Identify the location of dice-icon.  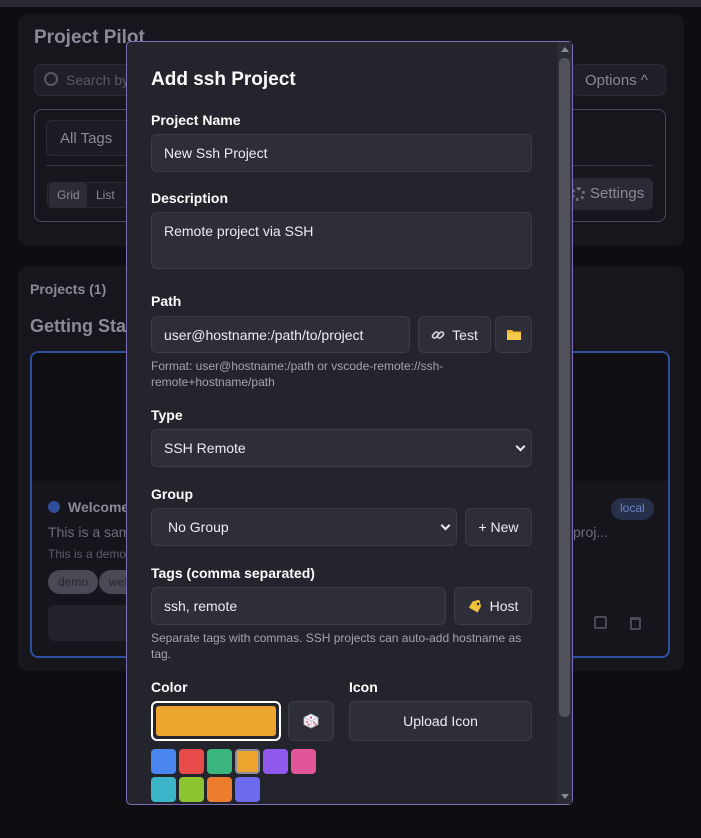
(311, 721).